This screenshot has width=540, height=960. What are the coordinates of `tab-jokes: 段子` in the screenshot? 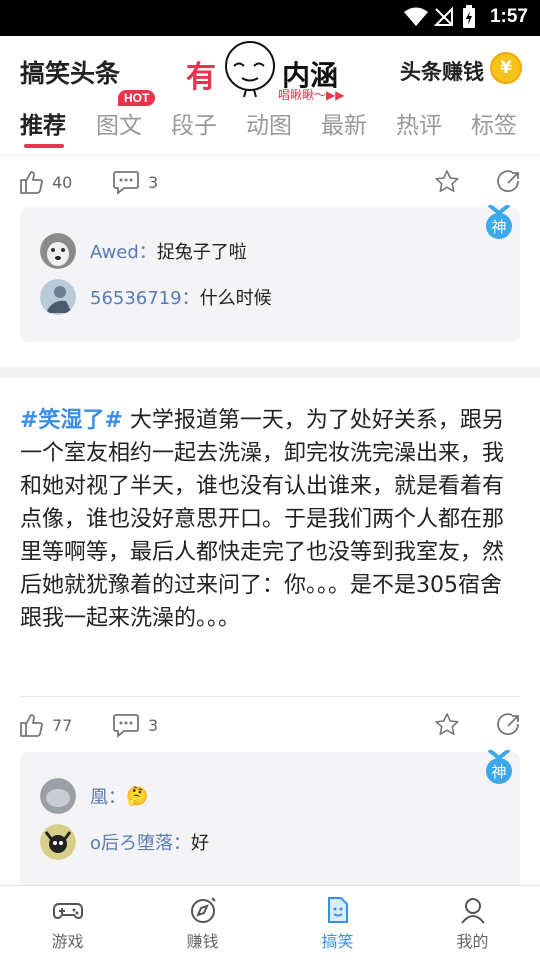 It's located at (194, 123).